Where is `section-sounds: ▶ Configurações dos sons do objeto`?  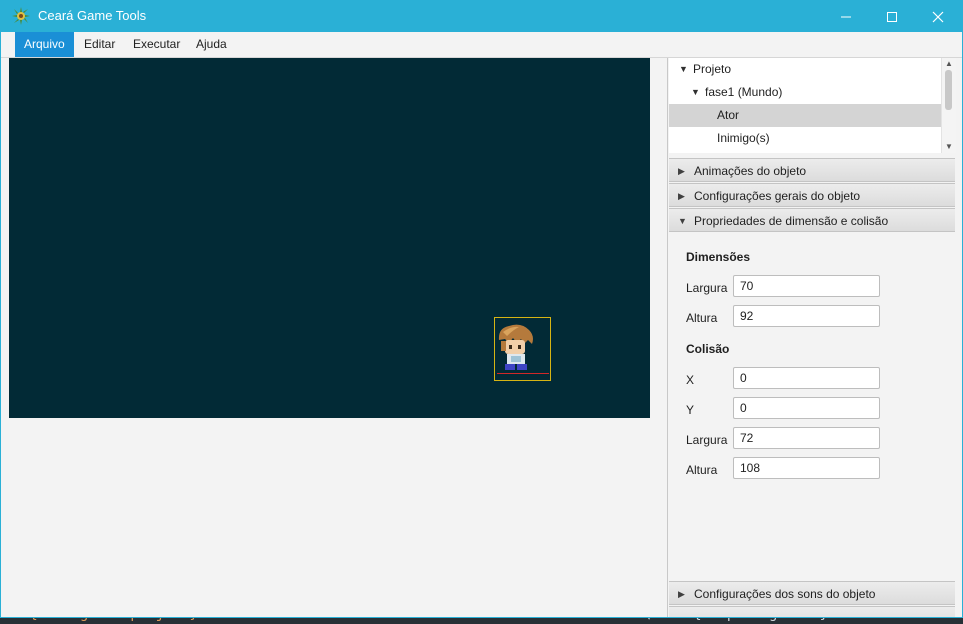
section-sounds: ▶ Configurações dos sons do objeto is located at coordinates (812, 593).